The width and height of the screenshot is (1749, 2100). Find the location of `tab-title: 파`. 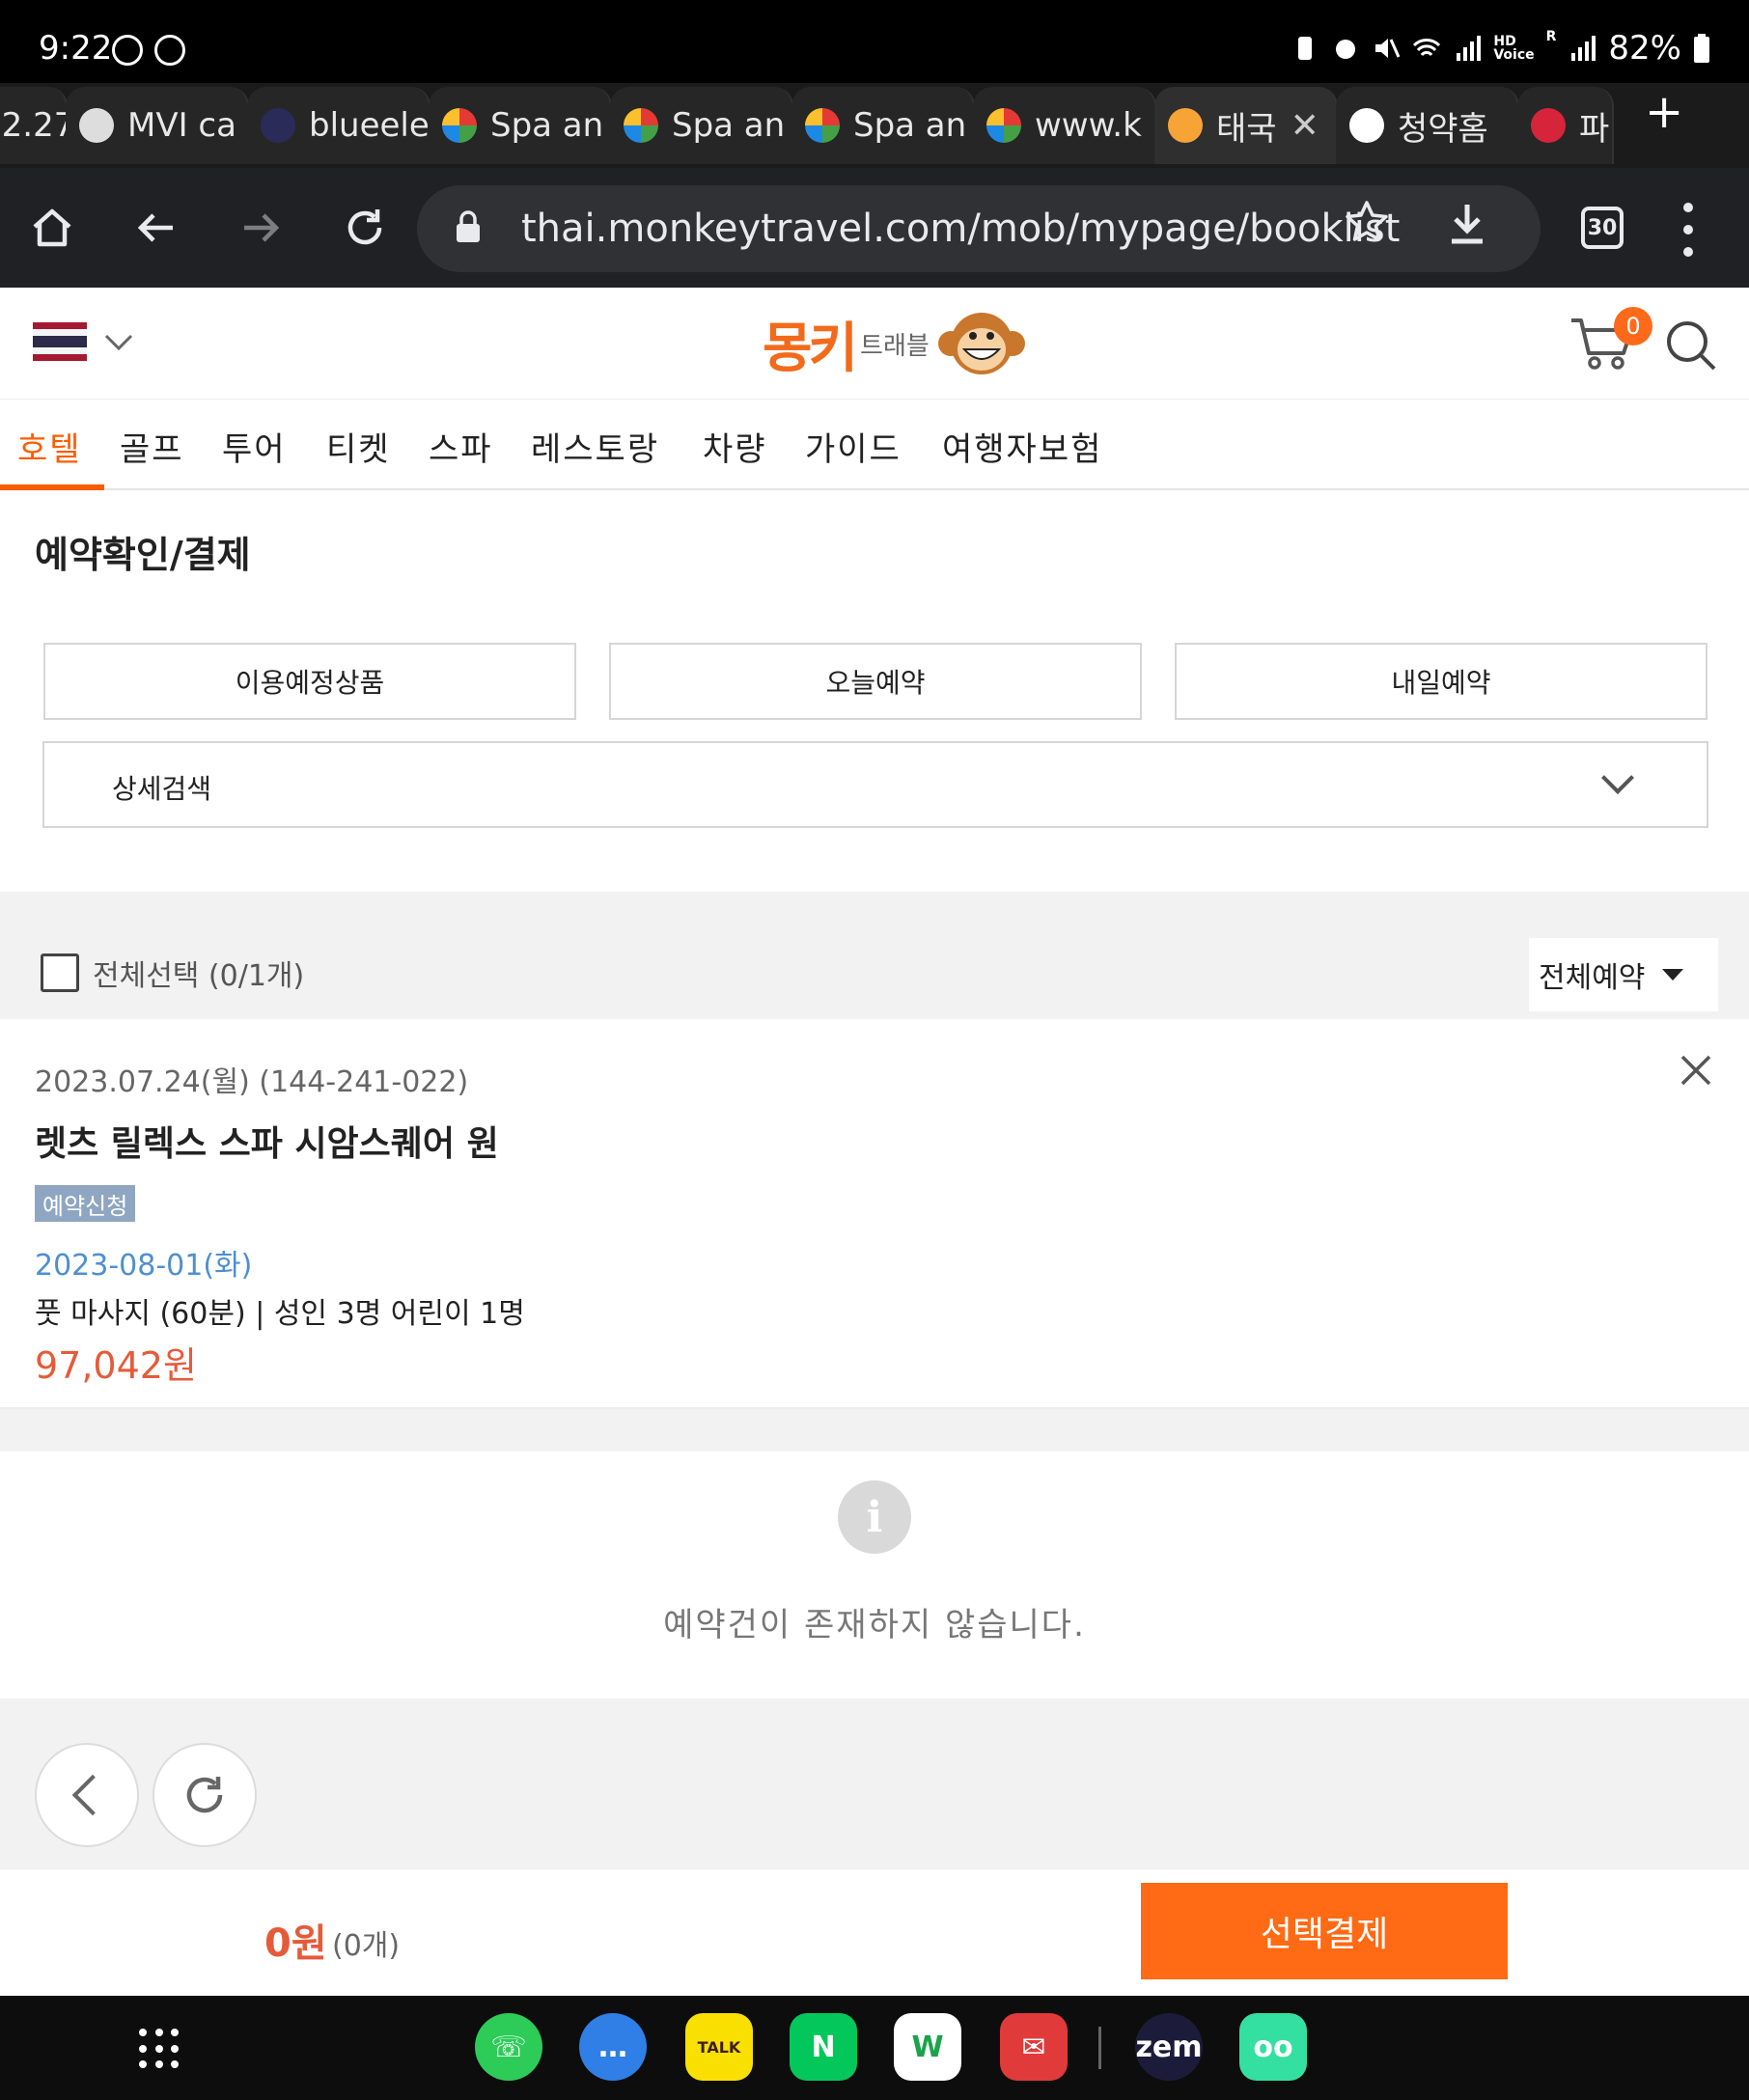

tab-title: 파 is located at coordinates (1595, 129).